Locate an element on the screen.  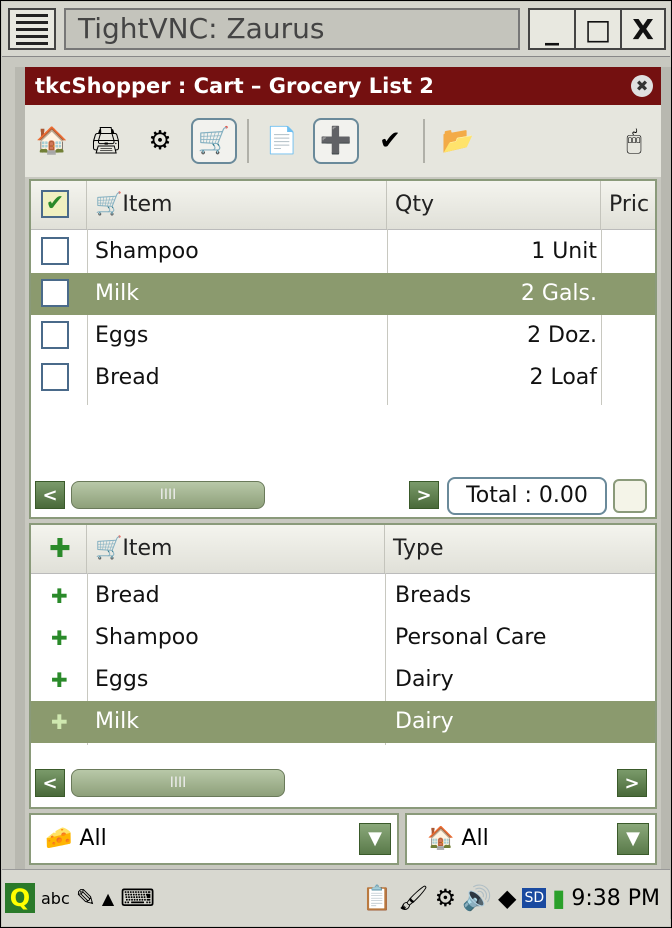
store-filter-value: All is located at coordinates (475, 838).